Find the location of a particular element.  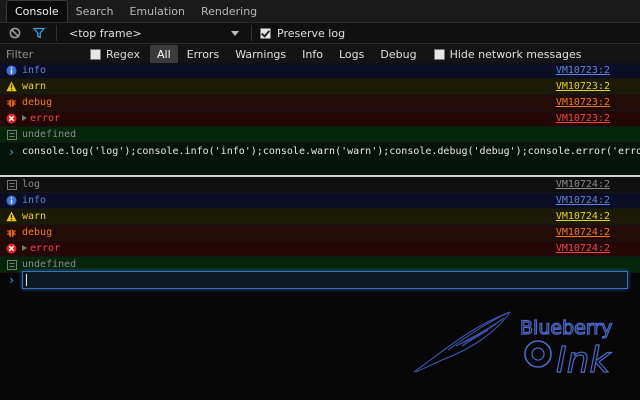

svg-text: Blueberry is located at coordinates (566, 328).